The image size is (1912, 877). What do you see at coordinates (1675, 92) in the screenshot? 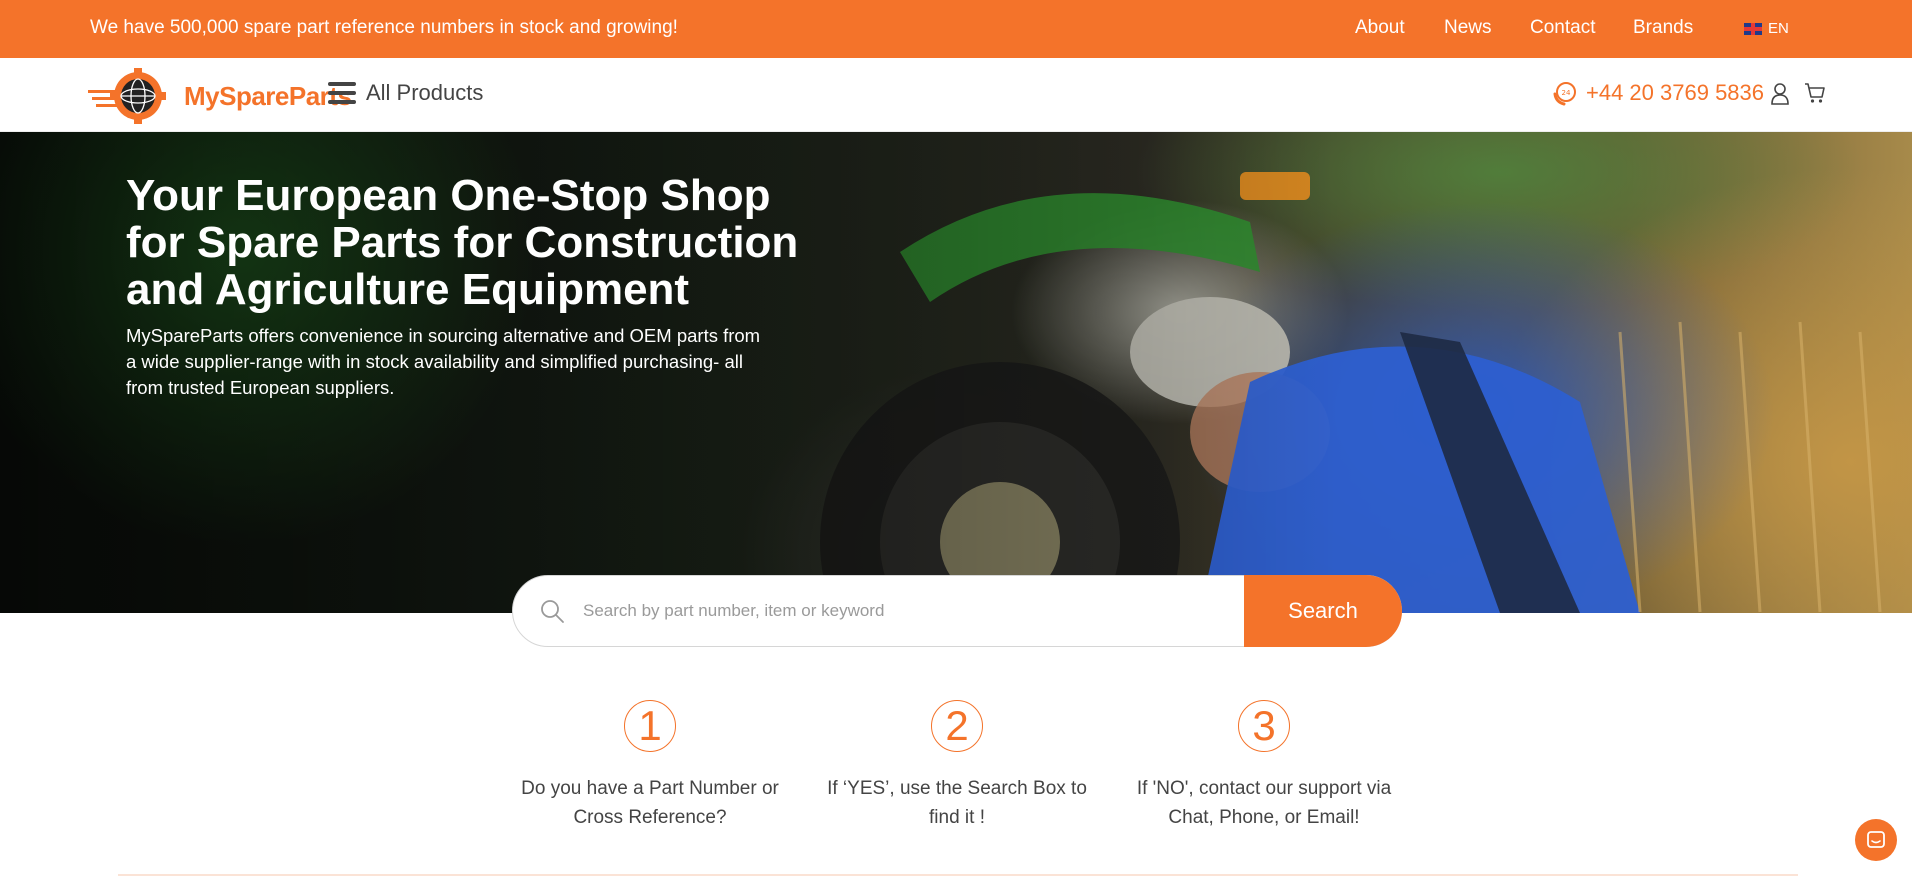
I see `phone-number: +44 20 3769 5836` at bounding box center [1675, 92].